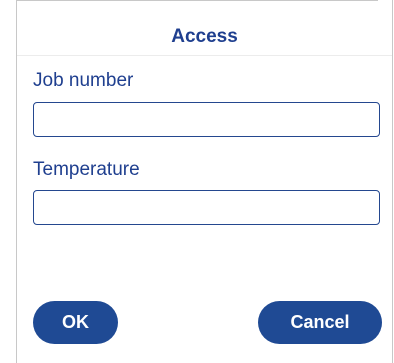 Image resolution: width=394 pixels, height=363 pixels. What do you see at coordinates (83, 80) in the screenshot?
I see `job-number-label: Job number` at bounding box center [83, 80].